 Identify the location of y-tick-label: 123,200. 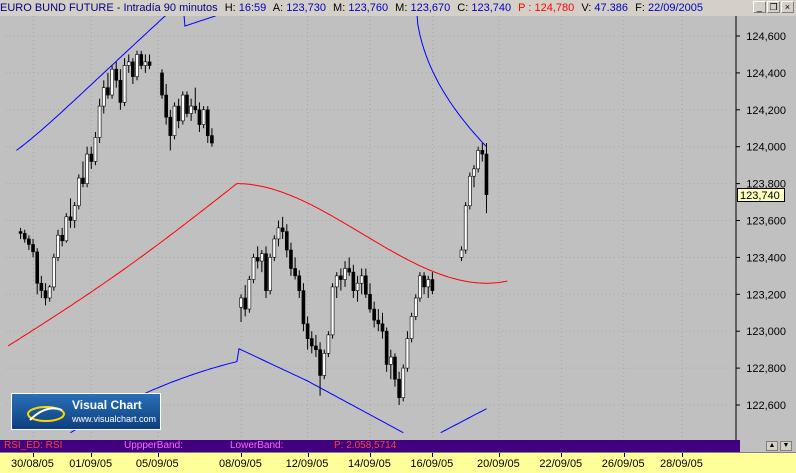
(766, 295).